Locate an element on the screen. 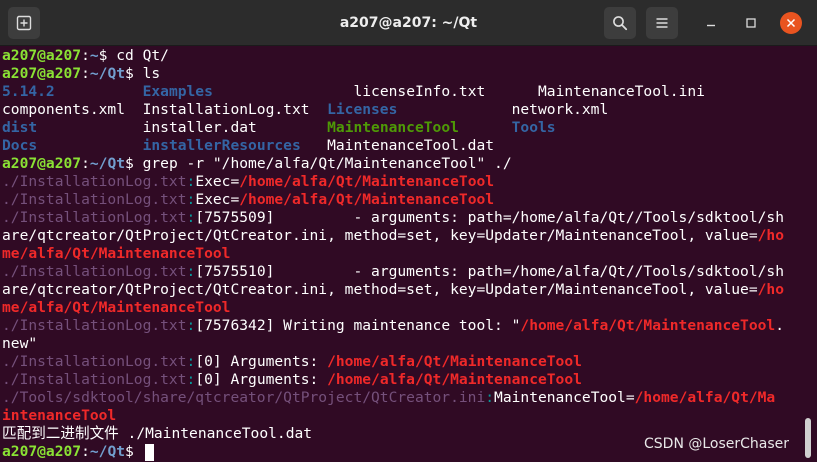 The image size is (817, 462). window-title: a207@a207: ~/Qt is located at coordinates (408, 23).